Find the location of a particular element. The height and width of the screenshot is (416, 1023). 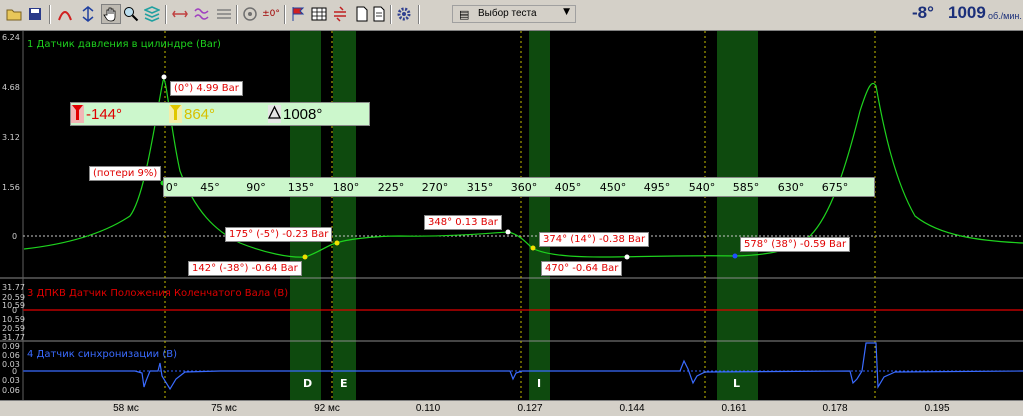

save-disk-icon is located at coordinates (35, 14).